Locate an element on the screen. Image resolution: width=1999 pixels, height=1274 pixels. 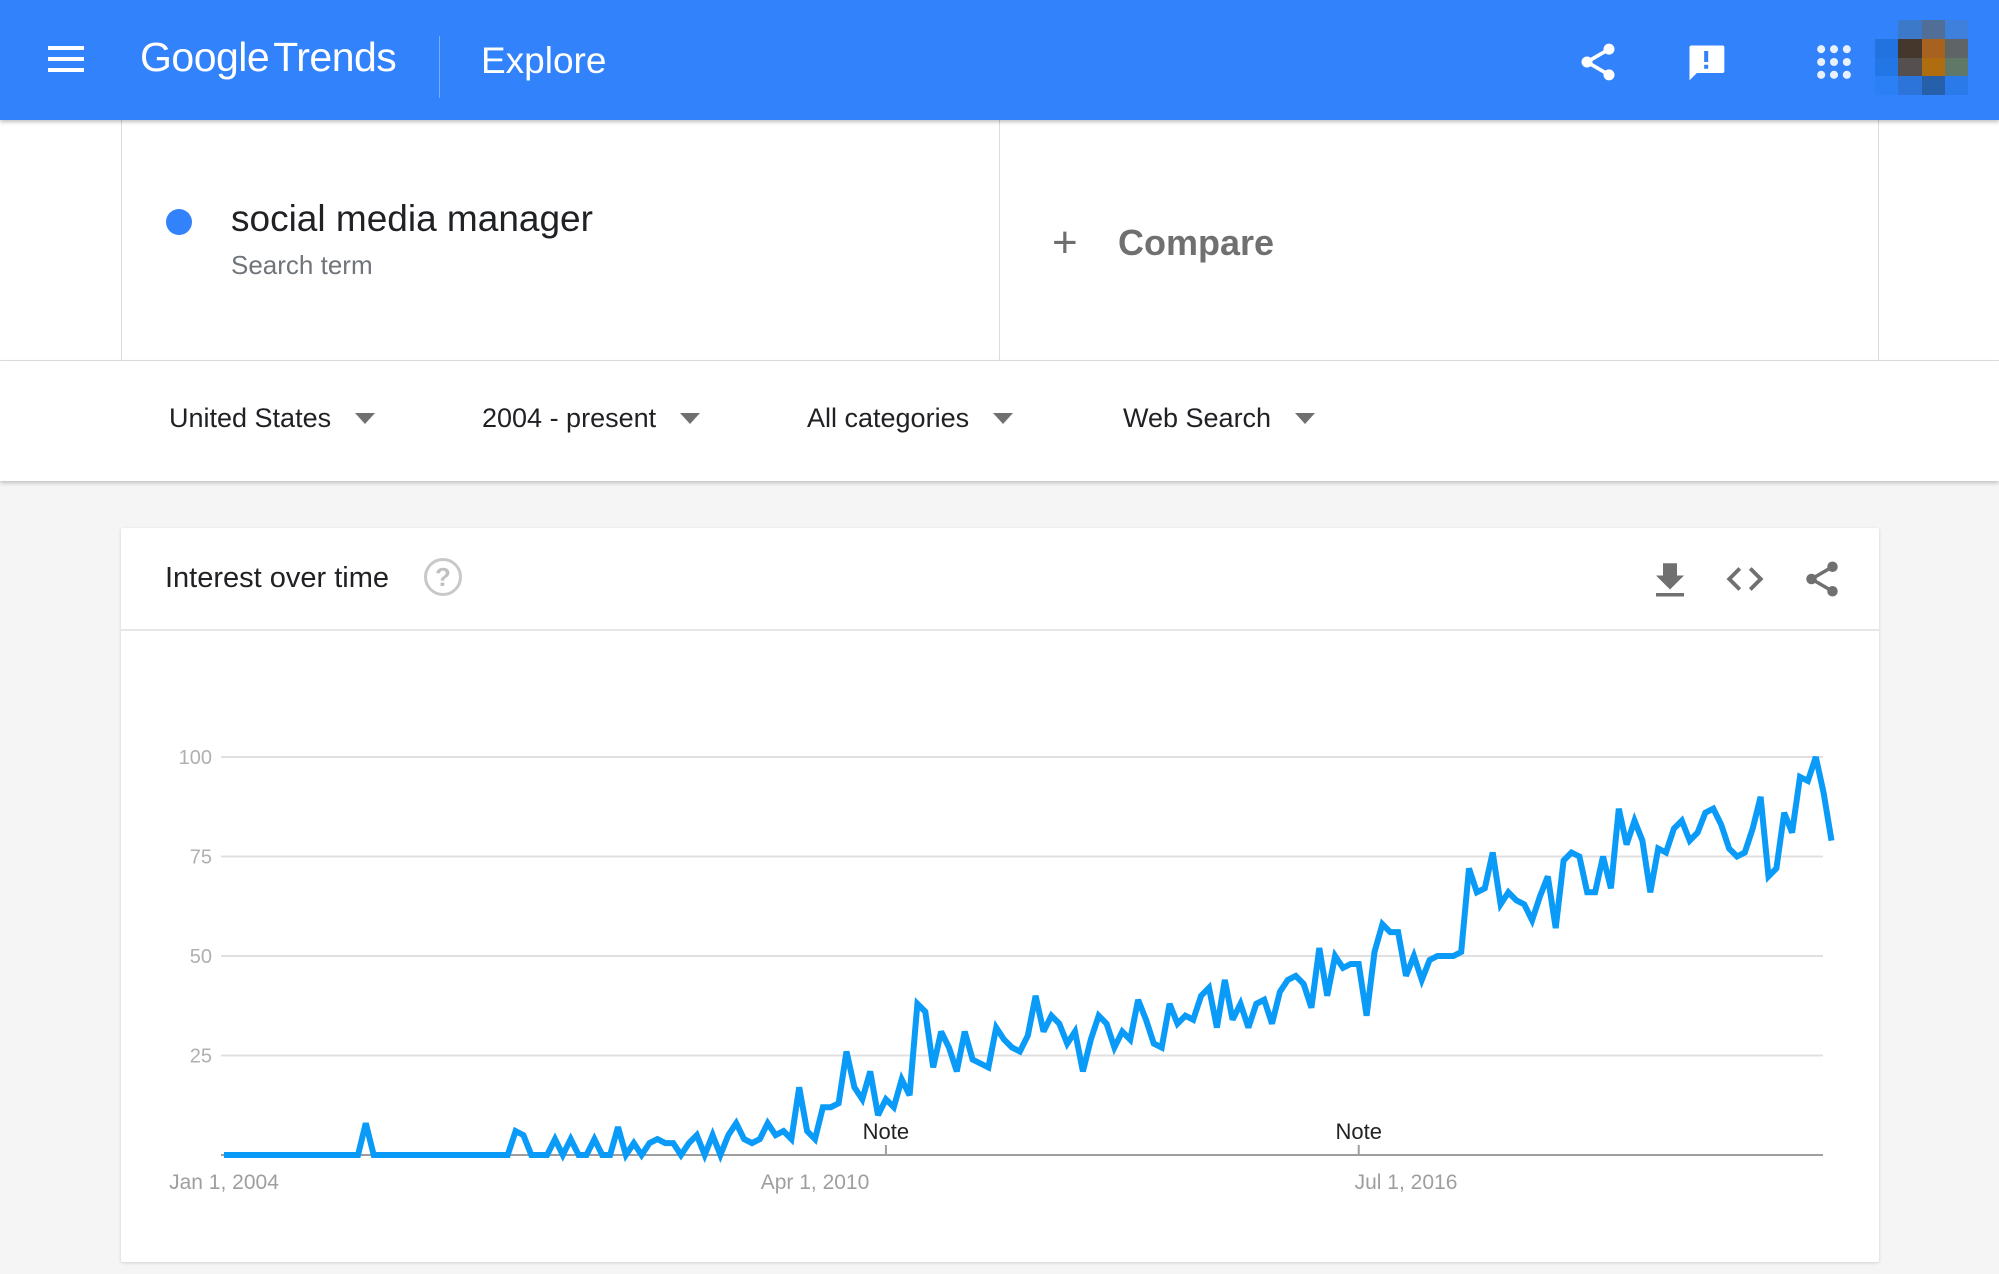
logo-trends: Trends is located at coordinates (335, 57).